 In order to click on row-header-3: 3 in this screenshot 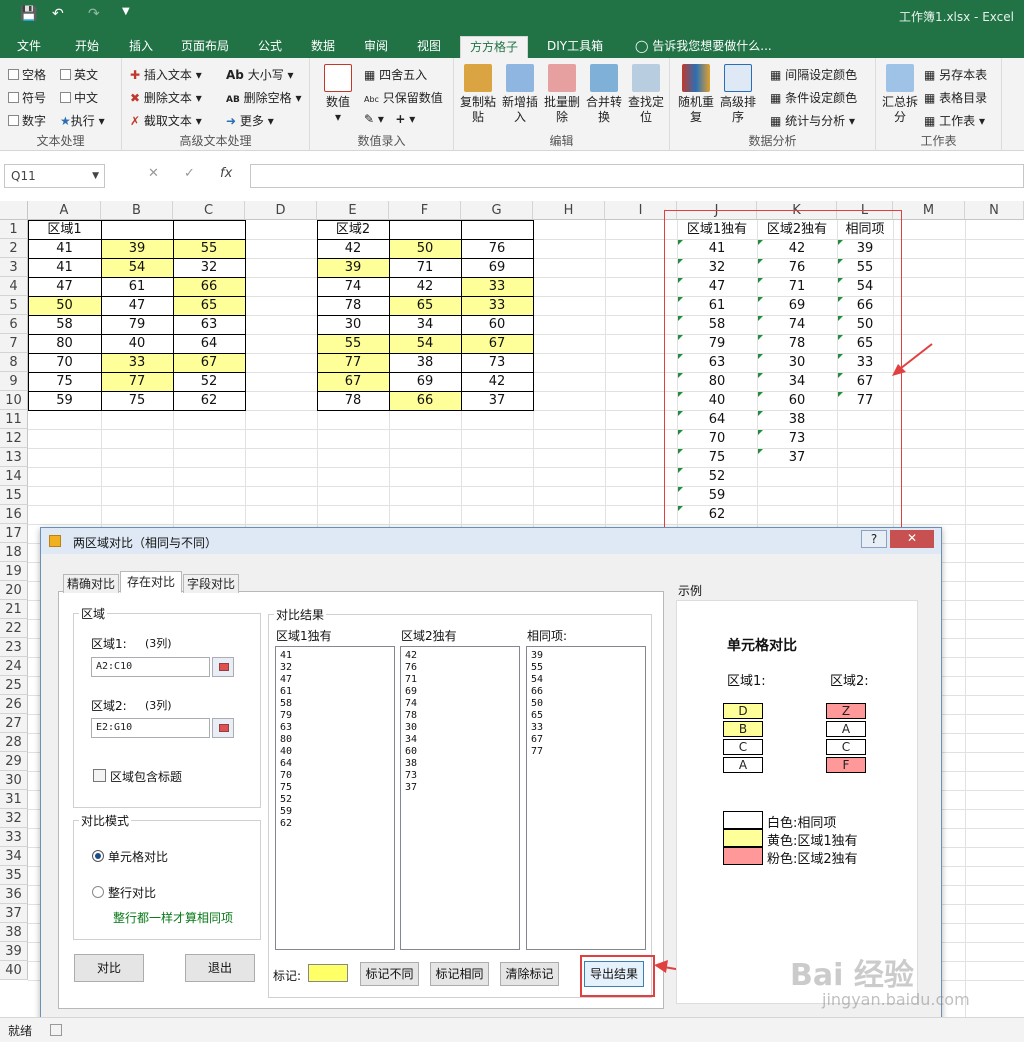, I will do `click(14, 267)`.